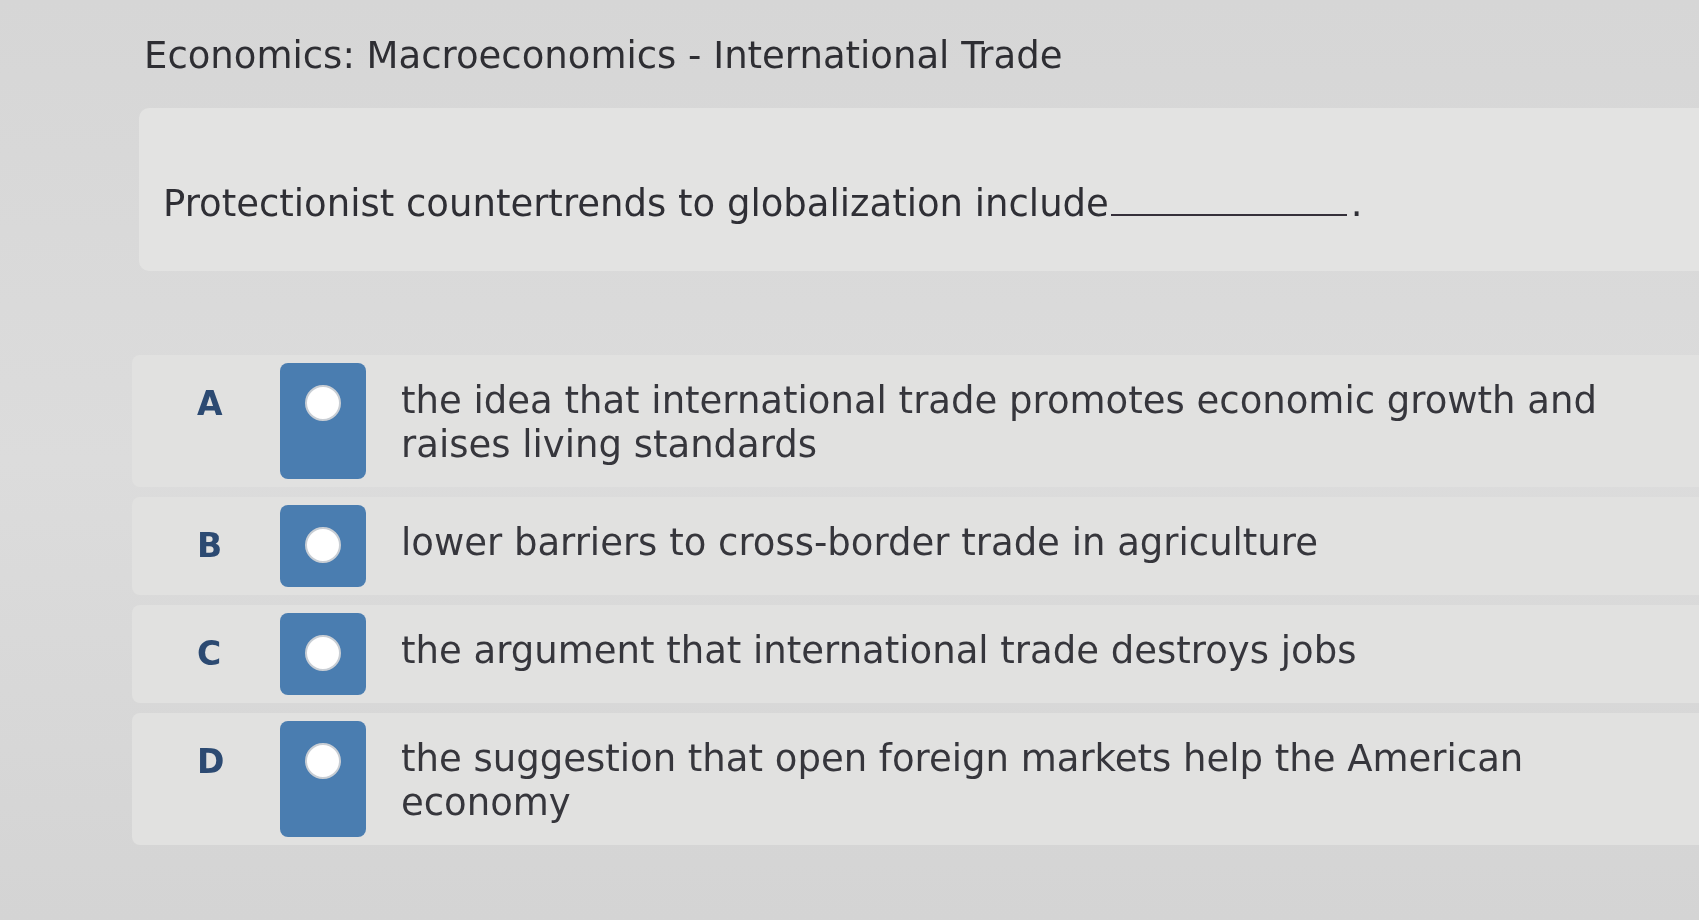 This screenshot has height=920, width=1699. Describe the element at coordinates (210, 545) in the screenshot. I see `option-letter: B` at that location.